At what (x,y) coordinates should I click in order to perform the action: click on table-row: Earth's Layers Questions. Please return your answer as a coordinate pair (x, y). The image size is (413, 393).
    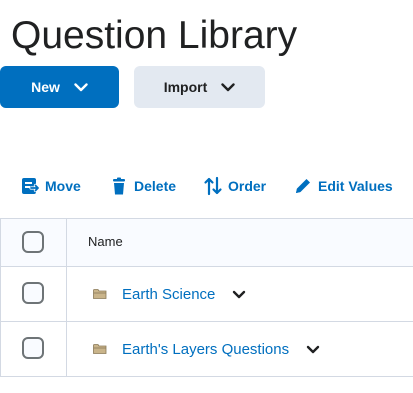
    Looking at the image, I should click on (206, 349).